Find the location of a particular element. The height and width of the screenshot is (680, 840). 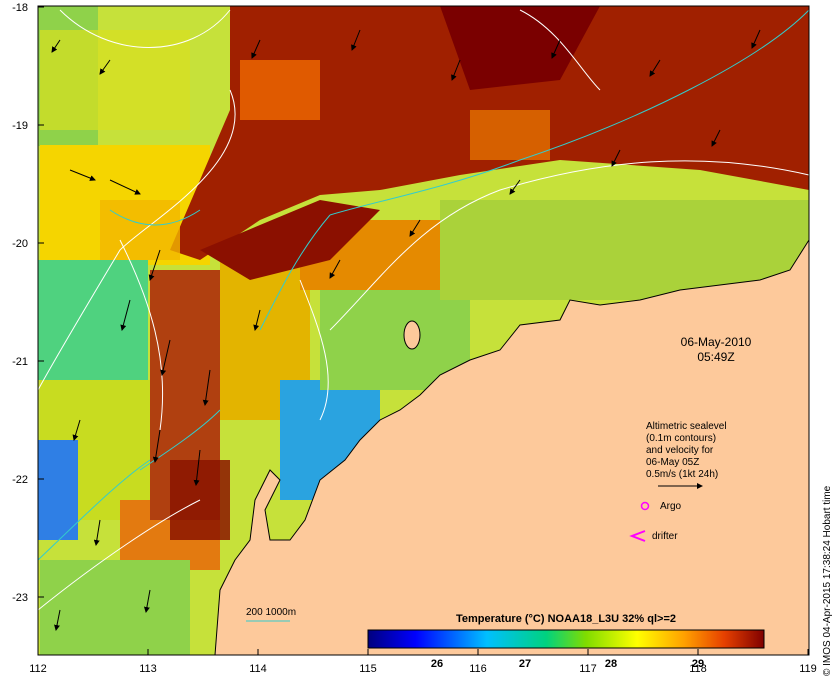

legend-line: and velocity for is located at coordinates (680, 450).